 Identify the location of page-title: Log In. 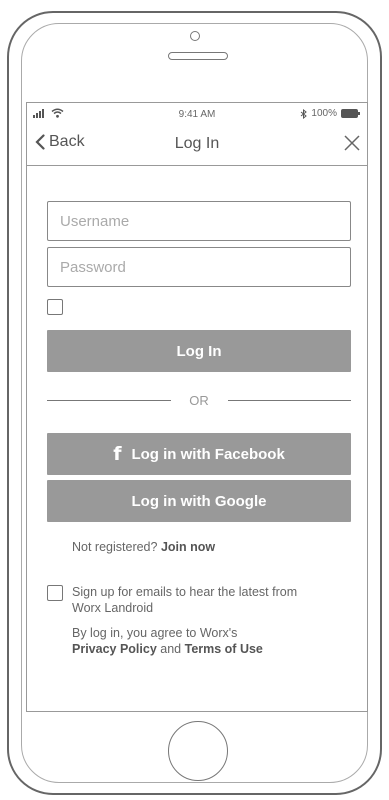
(197, 143).